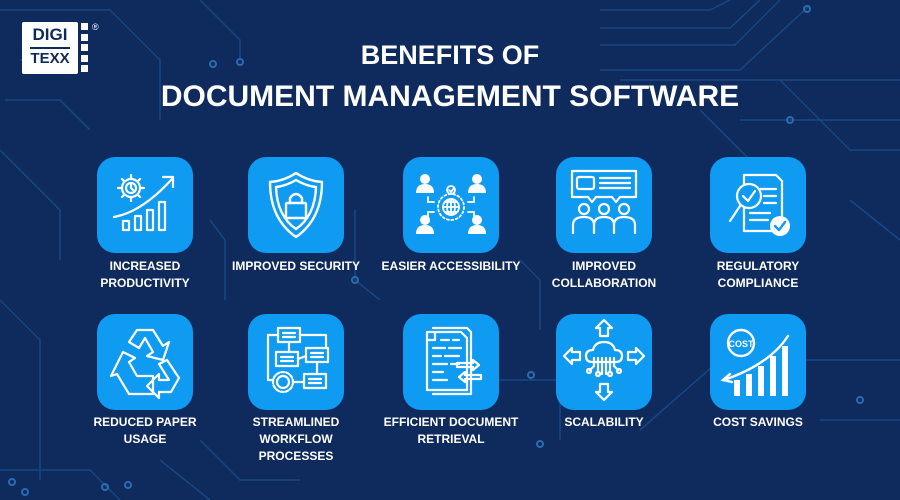 This screenshot has height=500, width=900. Describe the element at coordinates (741, 344) in the screenshot. I see `cost-badge-text: COST` at that location.